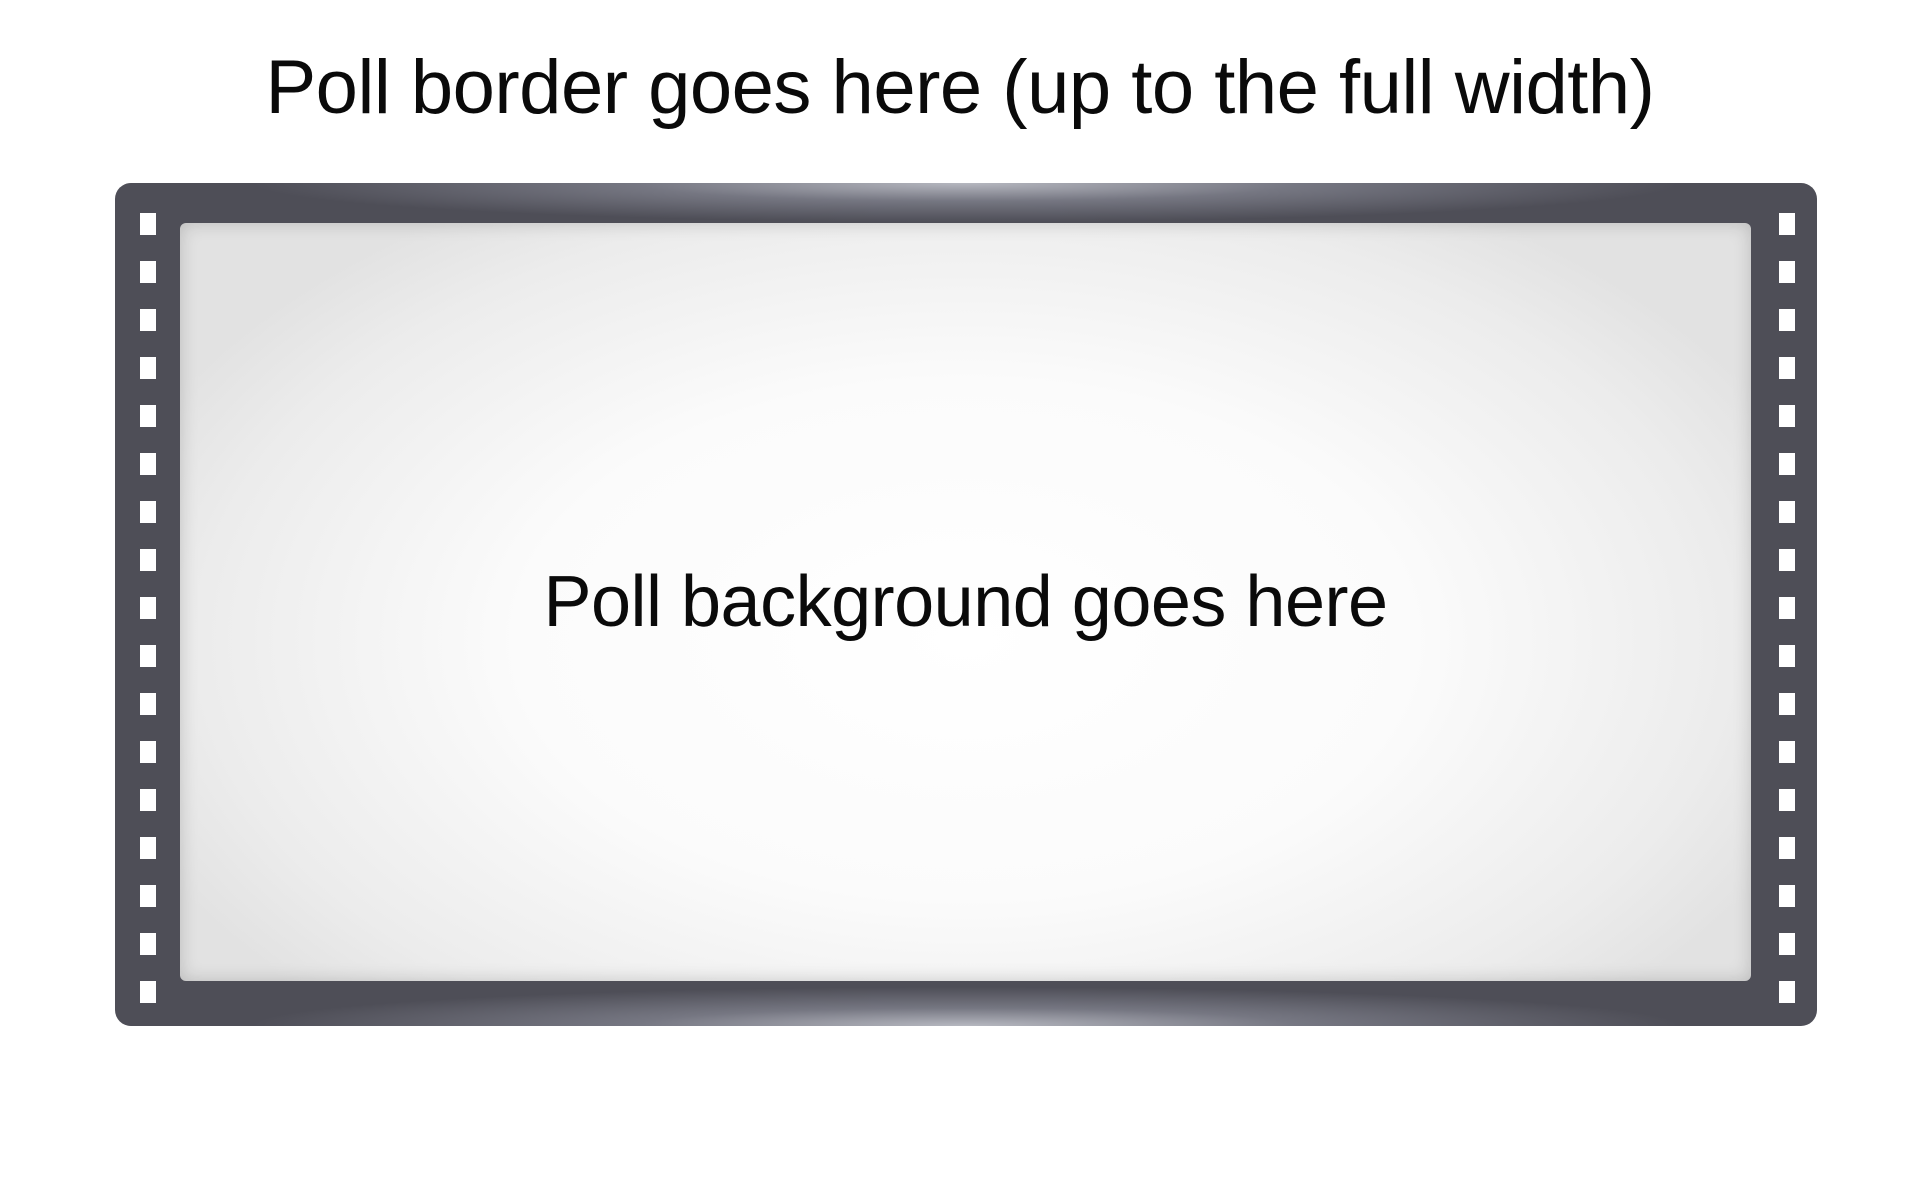 This screenshot has height=1200, width=1920. I want to click on poll-background-label: Poll background goes here, so click(965, 602).